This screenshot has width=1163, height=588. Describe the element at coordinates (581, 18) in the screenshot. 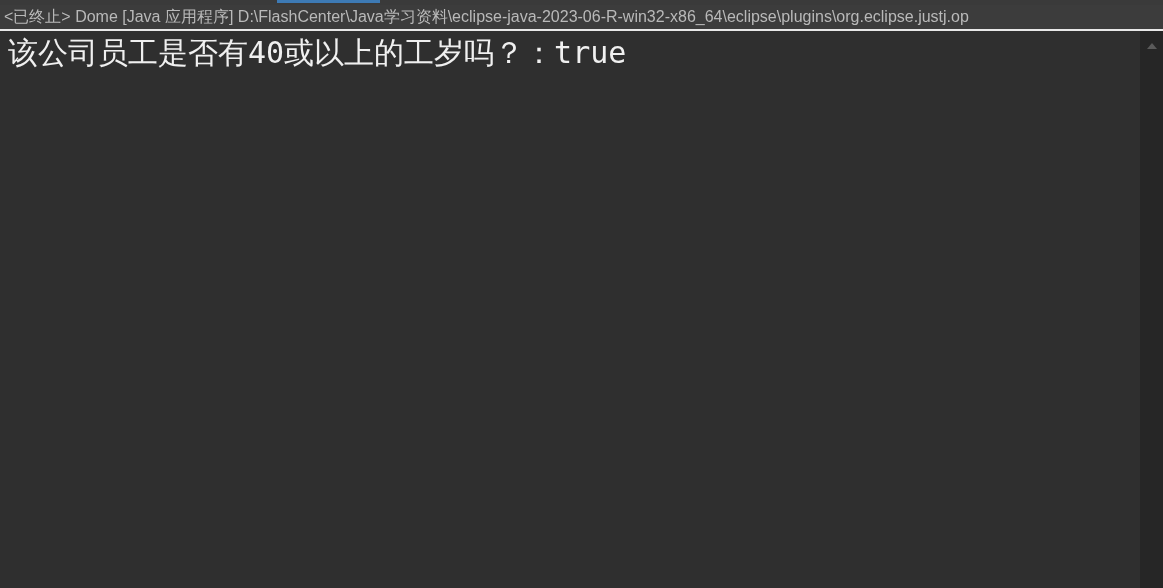

I see `console-title: <已终止> Dome [Java 应用程序] D:\FlashCenter\Java学习资料\eclipse-java-2023-06-R-win32-x86_64\eclipse\plugins\org.eclipse.justj.op` at that location.